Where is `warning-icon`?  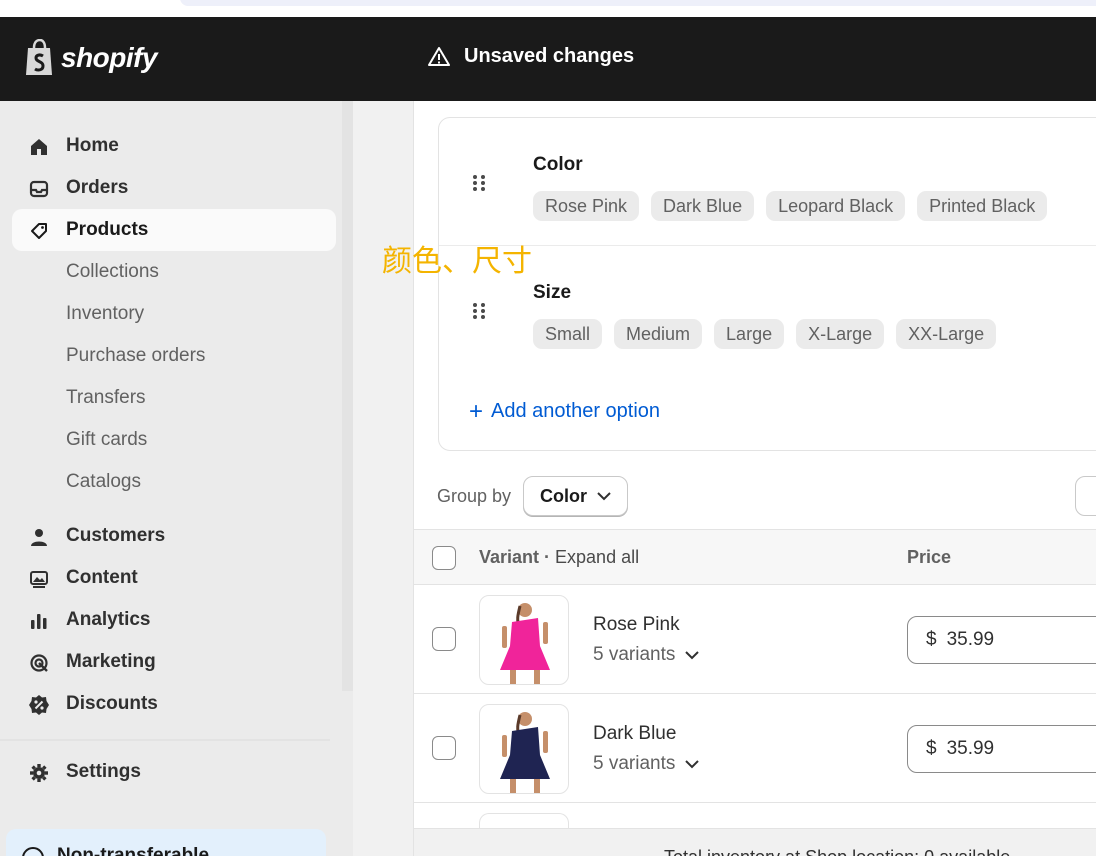
warning-icon is located at coordinates (439, 56).